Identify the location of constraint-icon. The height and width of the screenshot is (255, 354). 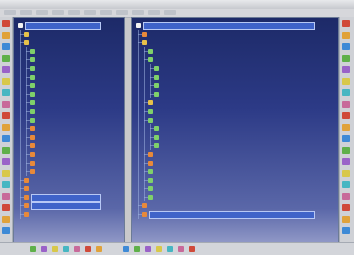
(346, 196).